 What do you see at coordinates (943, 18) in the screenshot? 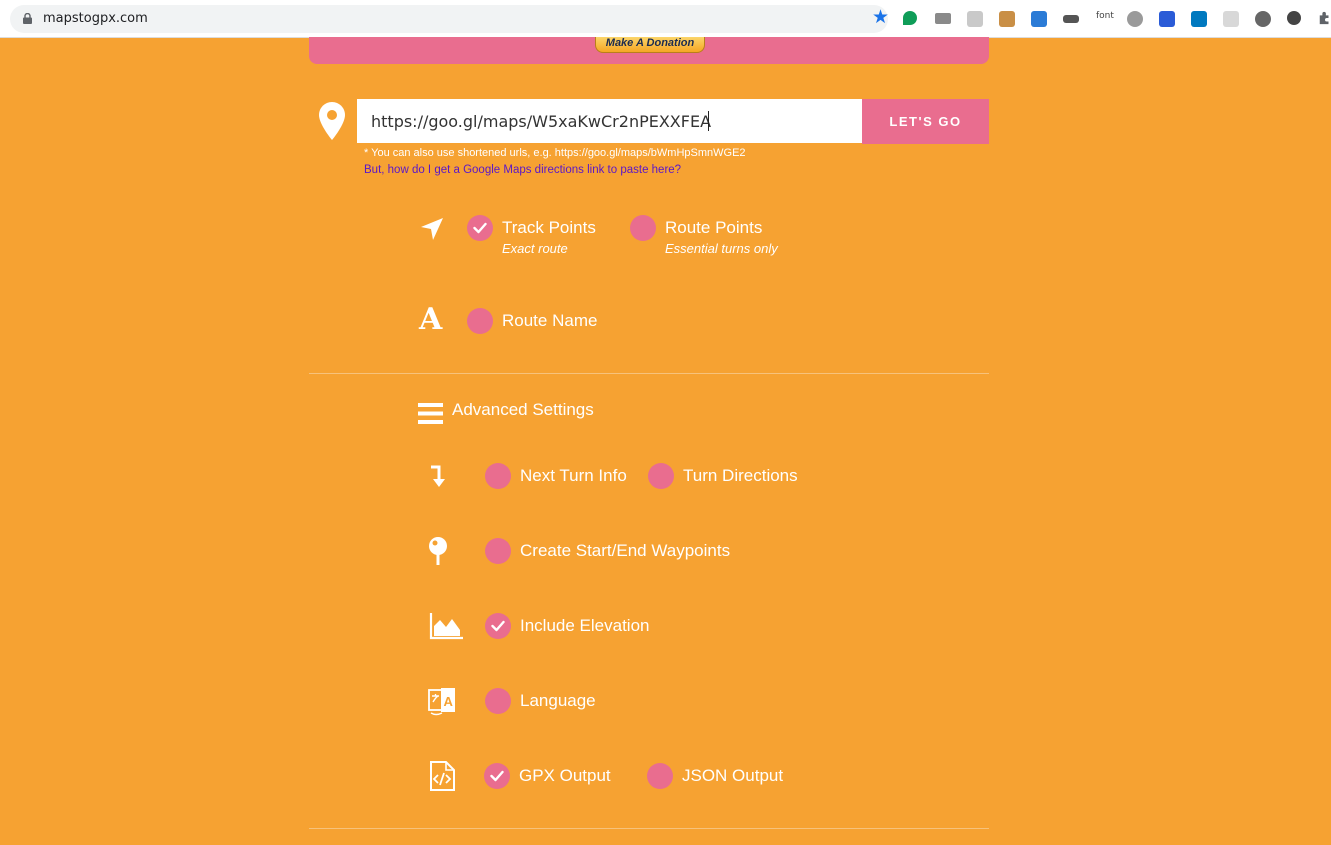
I see `camera-extension-icon` at bounding box center [943, 18].